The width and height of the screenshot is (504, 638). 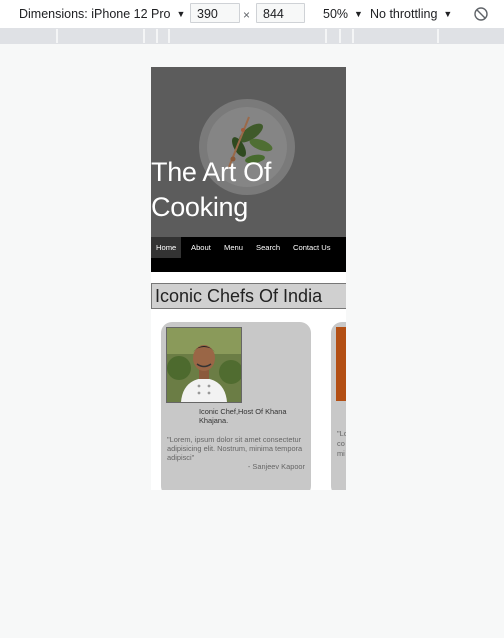 What do you see at coordinates (336, 14) in the screenshot?
I see `zoom-label: 50%` at bounding box center [336, 14].